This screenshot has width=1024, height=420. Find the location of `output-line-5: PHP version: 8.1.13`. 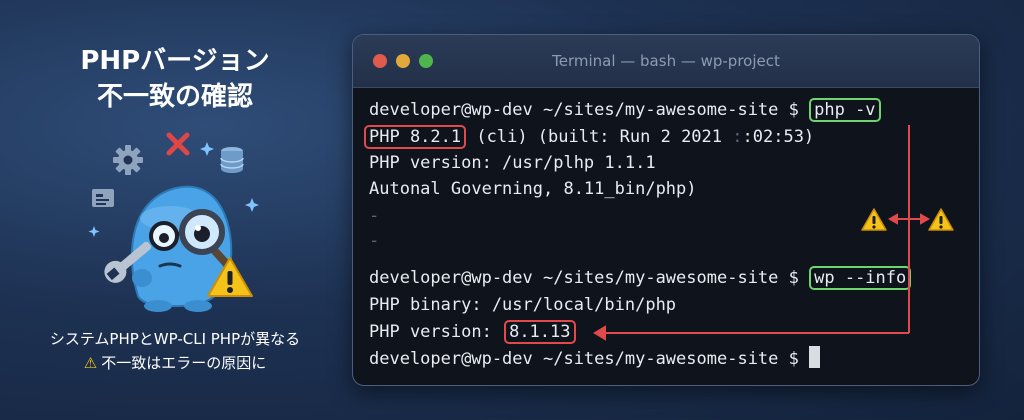

output-line-5: PHP version: 8.1.13 is located at coordinates (472, 332).